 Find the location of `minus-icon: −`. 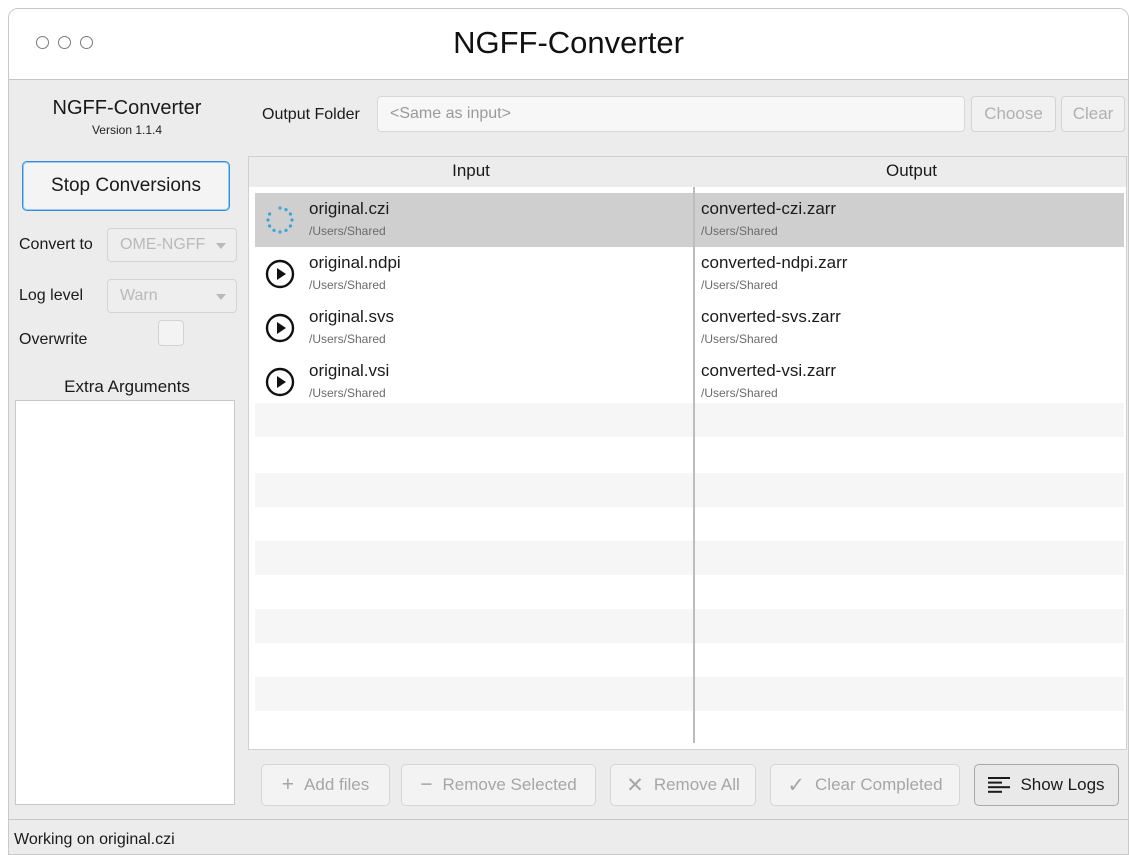

minus-icon: − is located at coordinates (426, 784).